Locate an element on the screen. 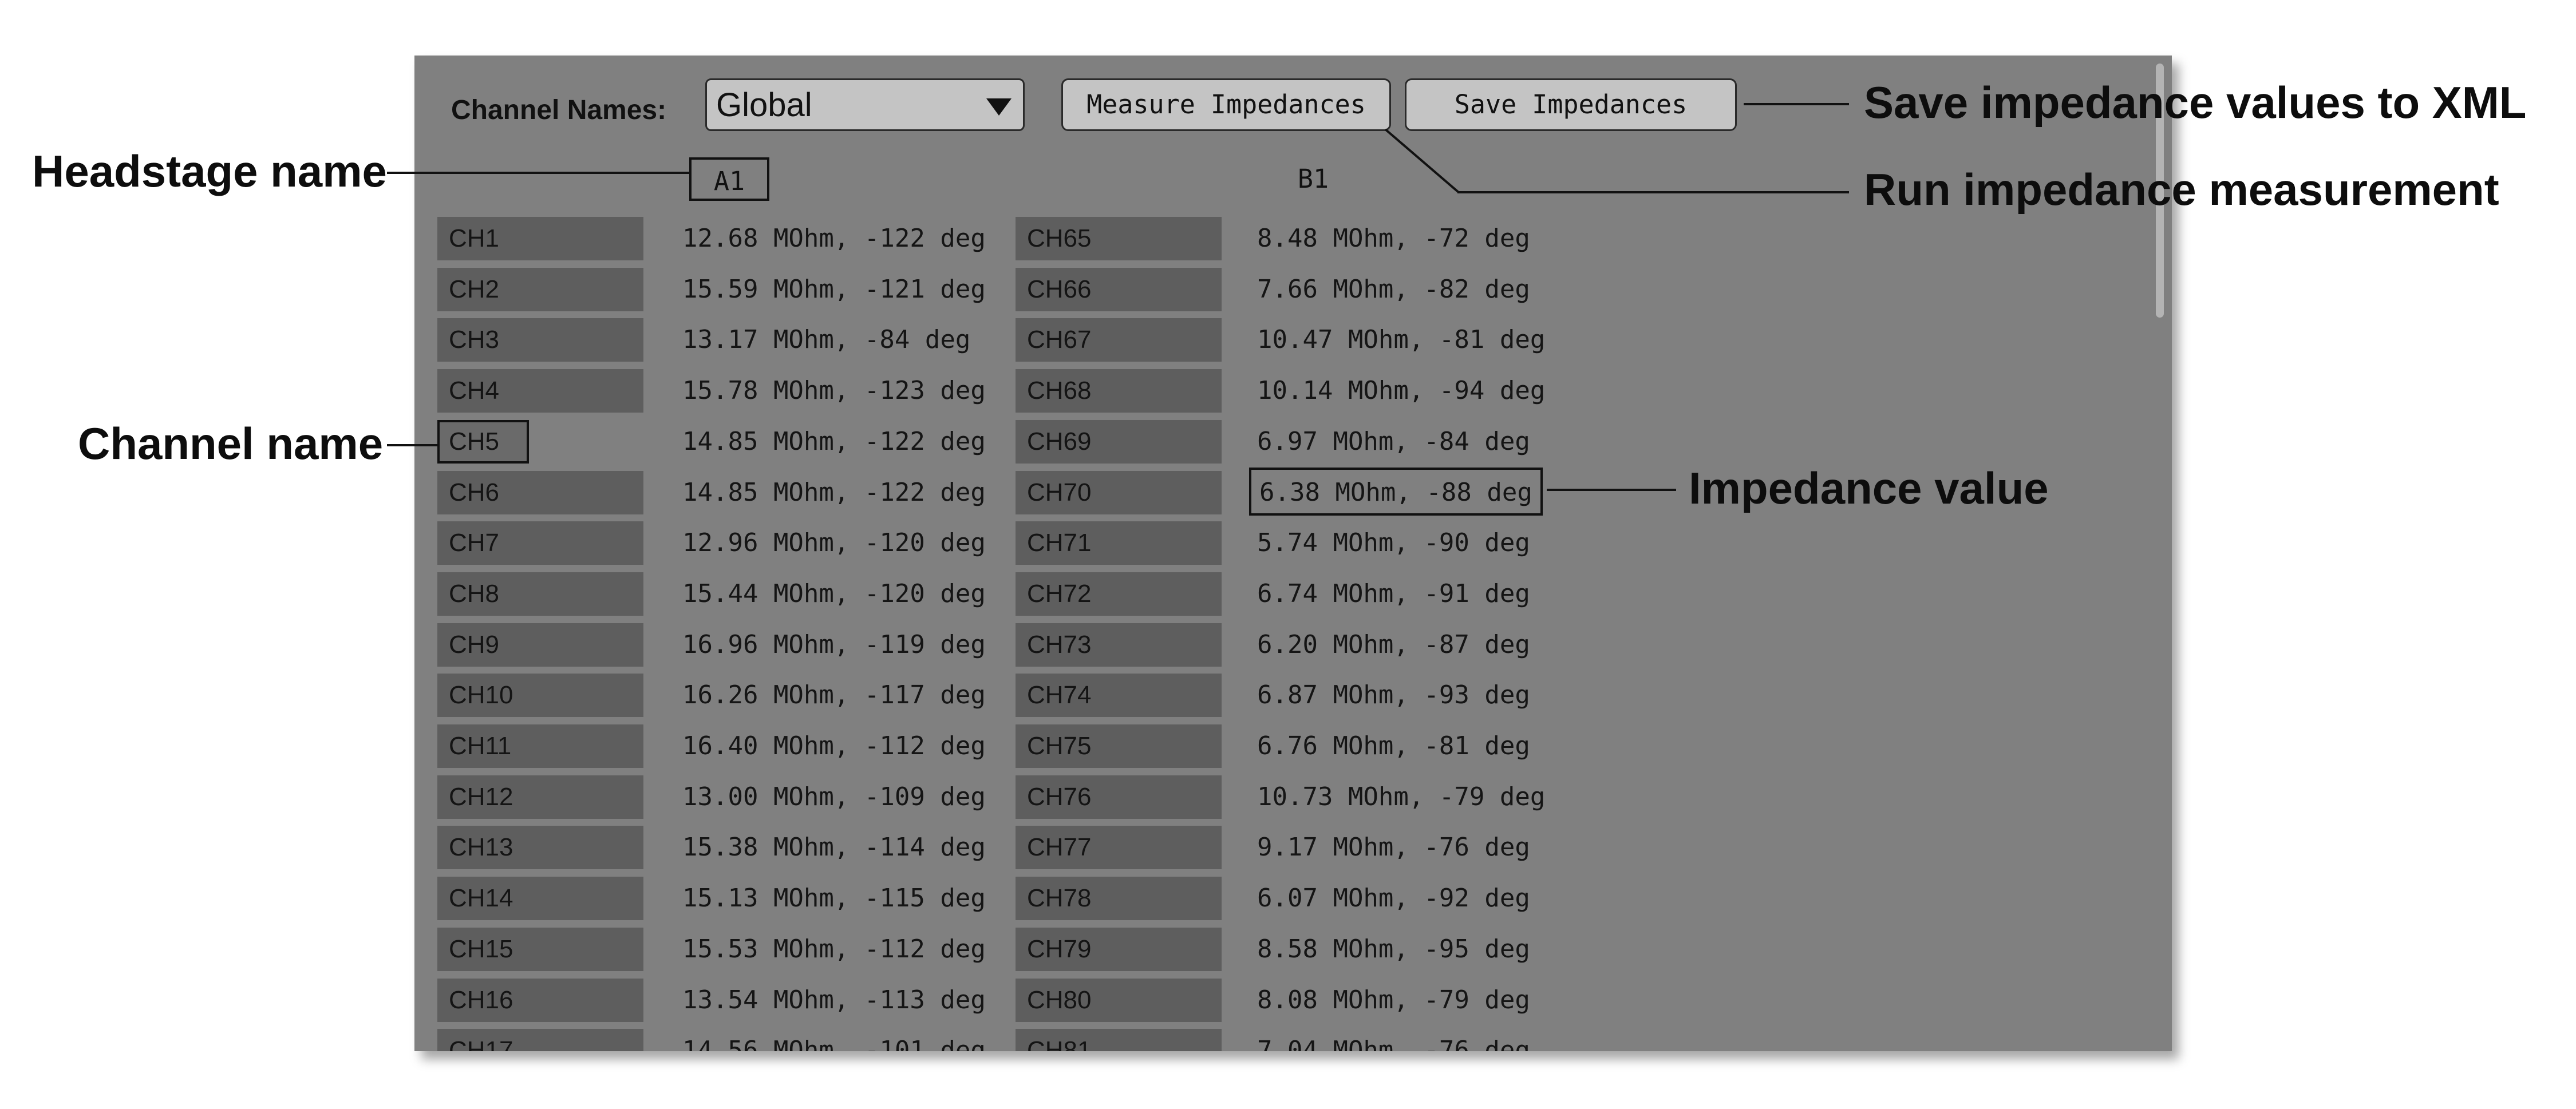 Image resolution: width=2576 pixels, height=1109 pixels. impedance-value: 7.66 MOhm, -82 deg is located at coordinates (1393, 289).